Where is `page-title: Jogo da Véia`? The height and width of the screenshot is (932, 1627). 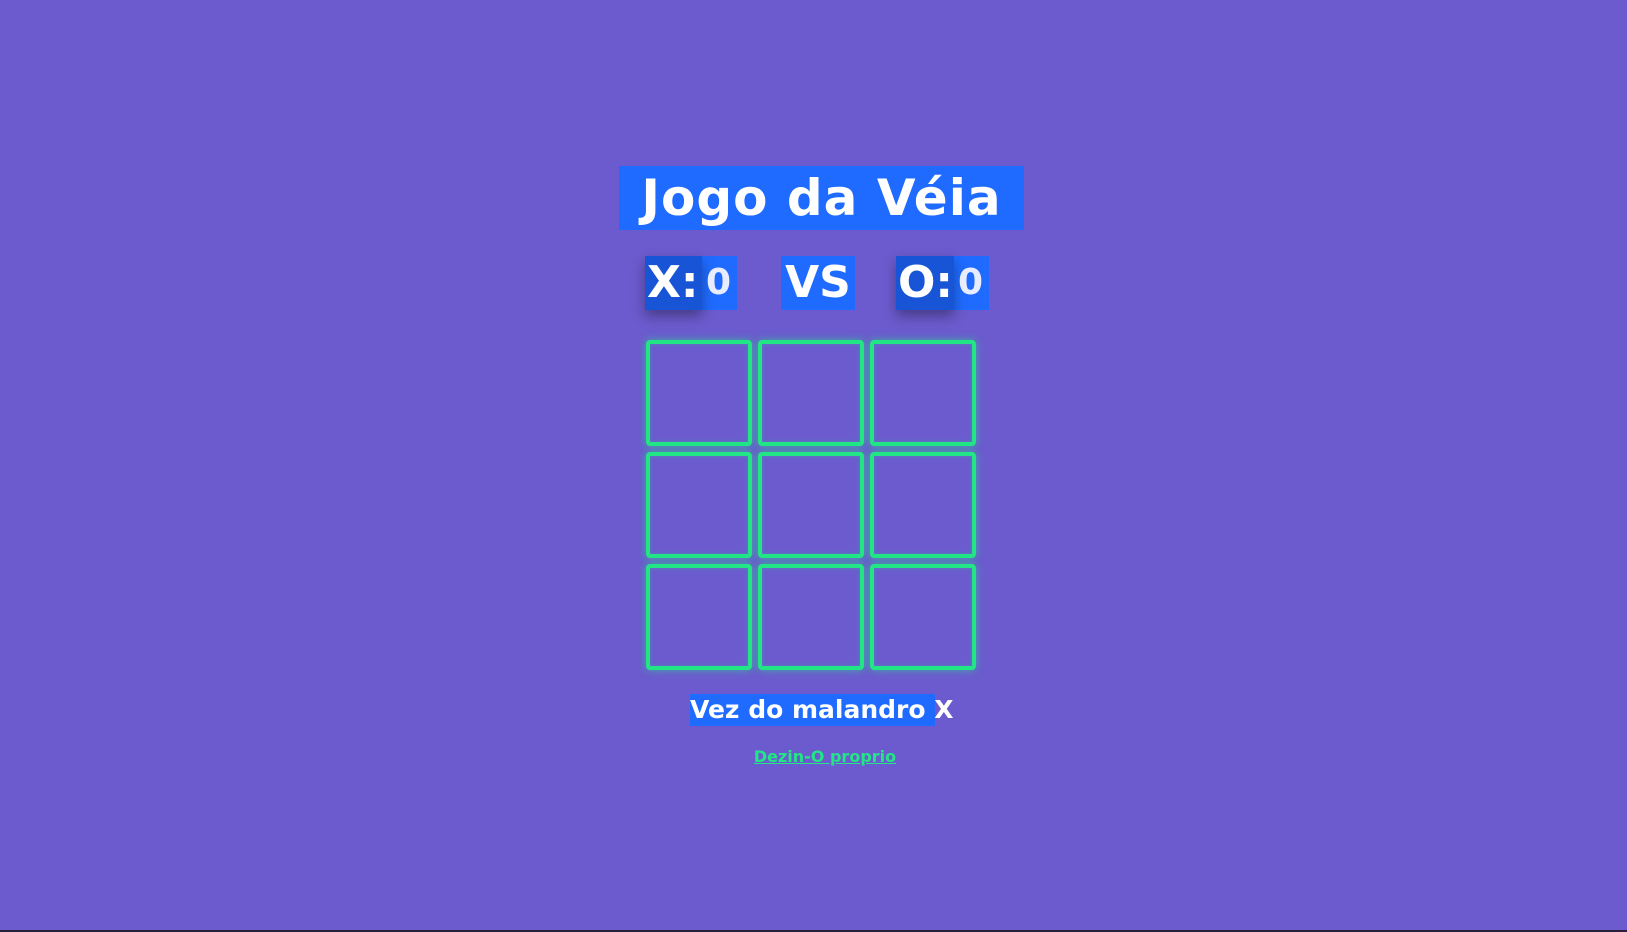 page-title: Jogo da Véia is located at coordinates (821, 198).